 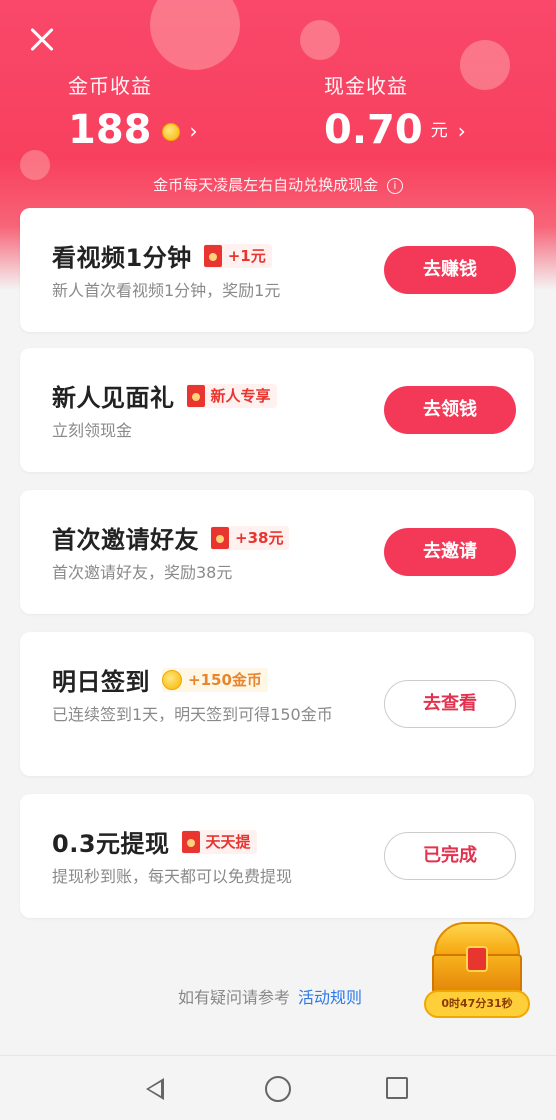 What do you see at coordinates (439, 131) in the screenshot?
I see `cash-unit: 元` at bounding box center [439, 131].